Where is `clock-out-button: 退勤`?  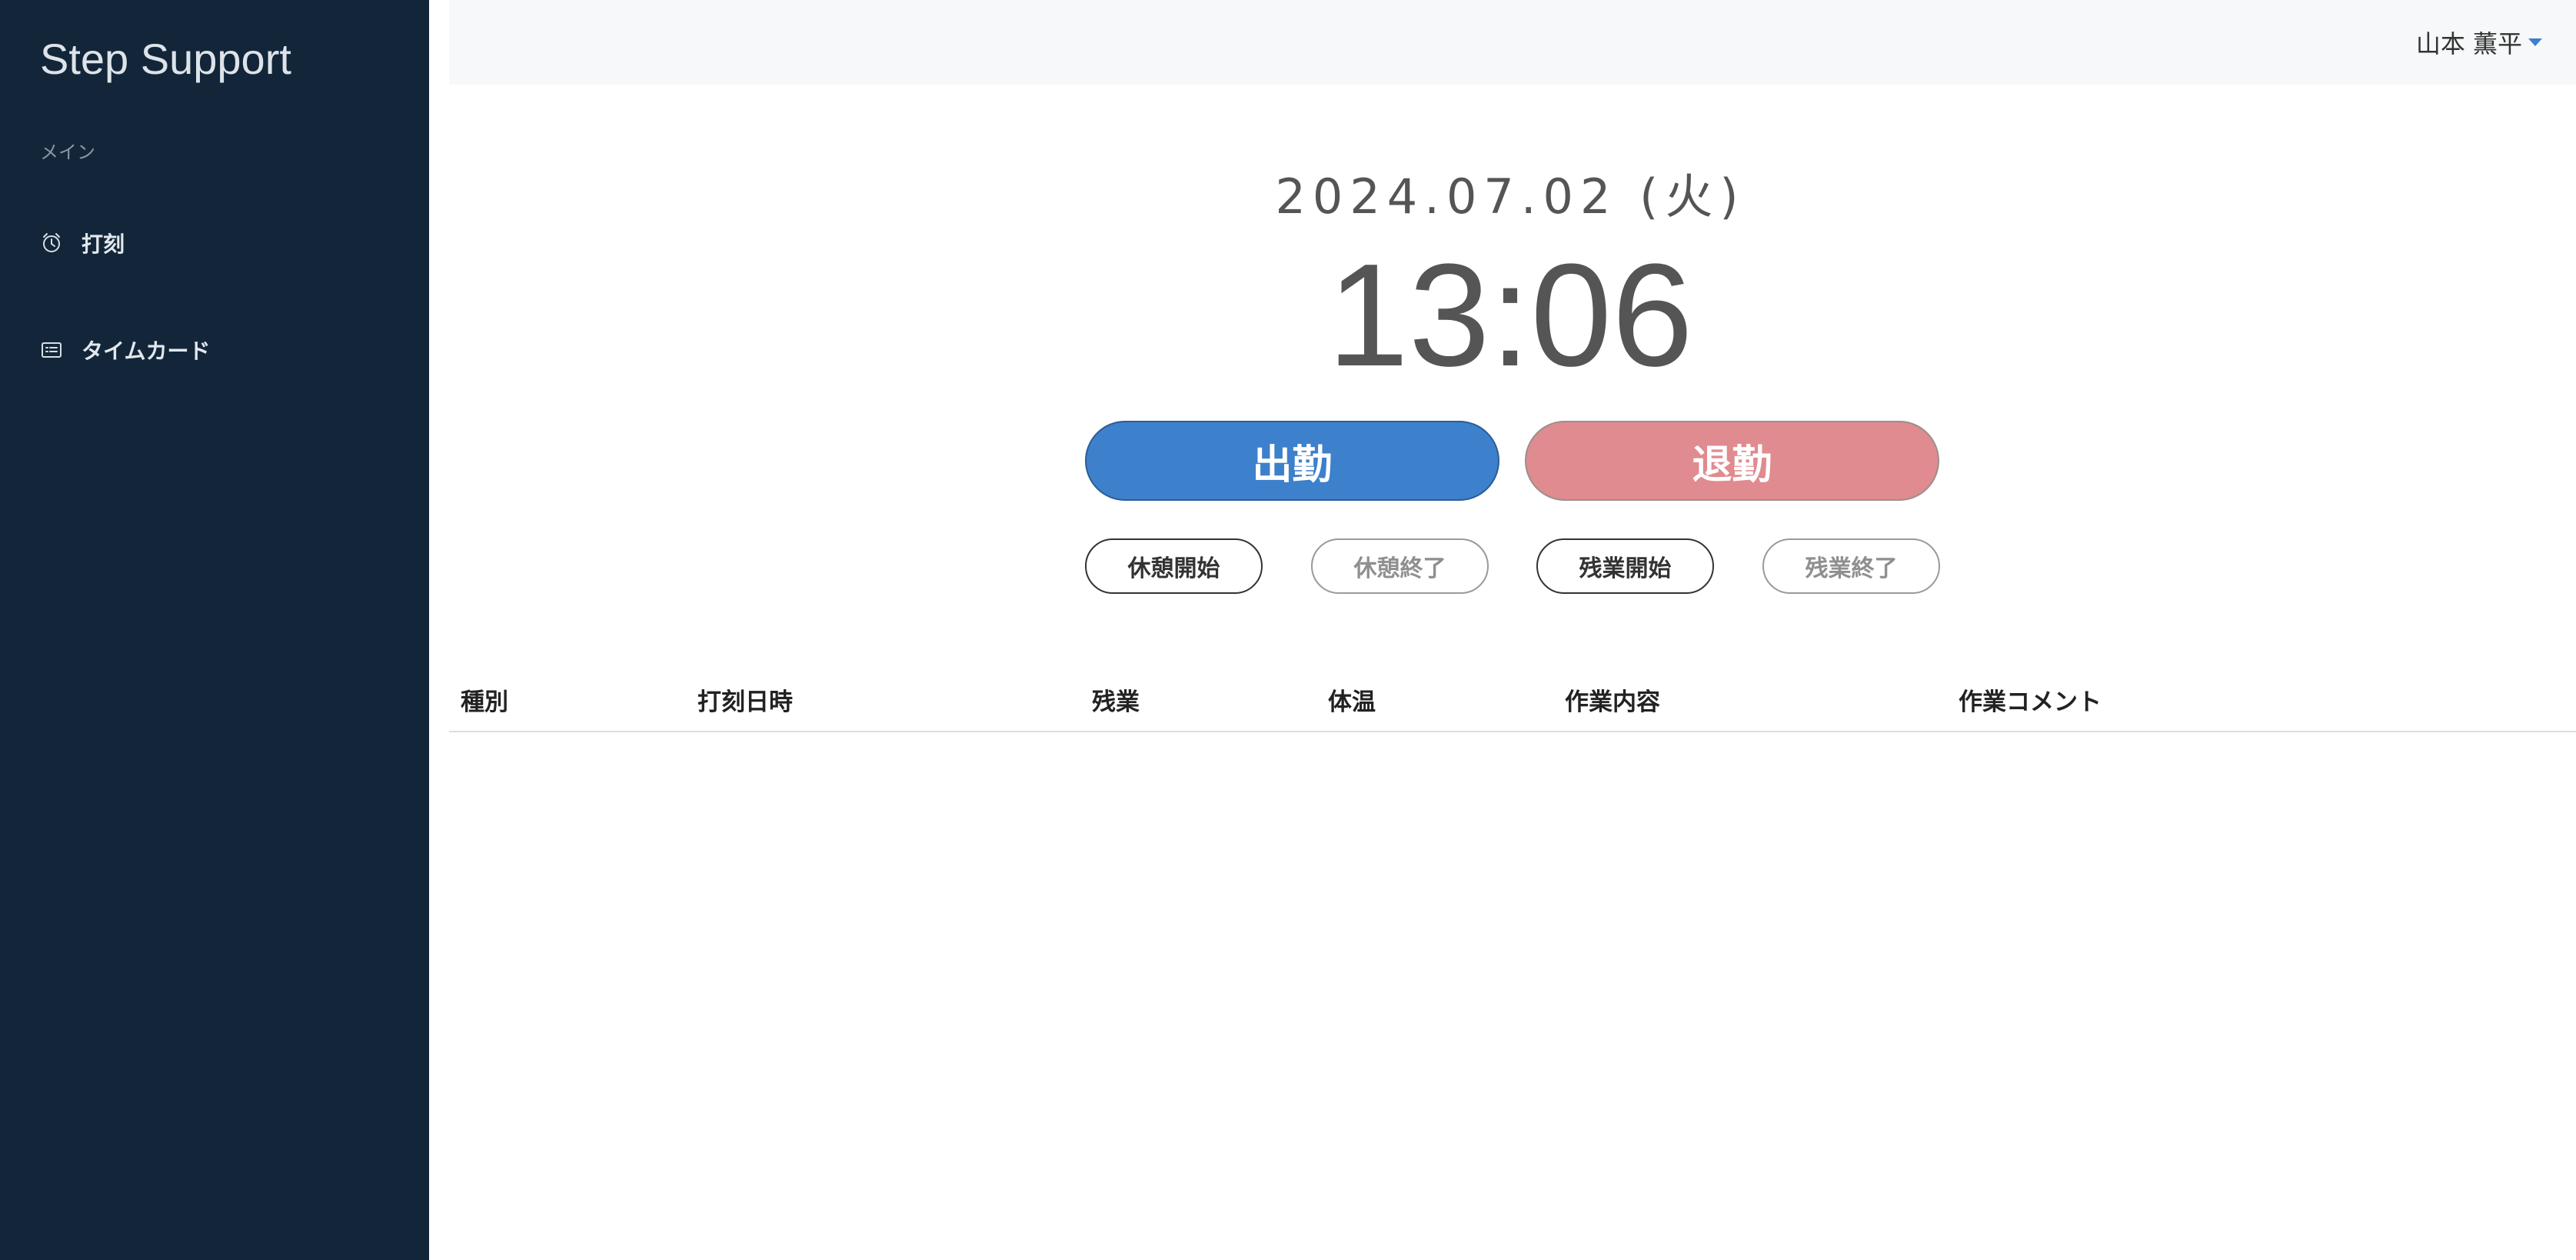 clock-out-button: 退勤 is located at coordinates (1732, 461).